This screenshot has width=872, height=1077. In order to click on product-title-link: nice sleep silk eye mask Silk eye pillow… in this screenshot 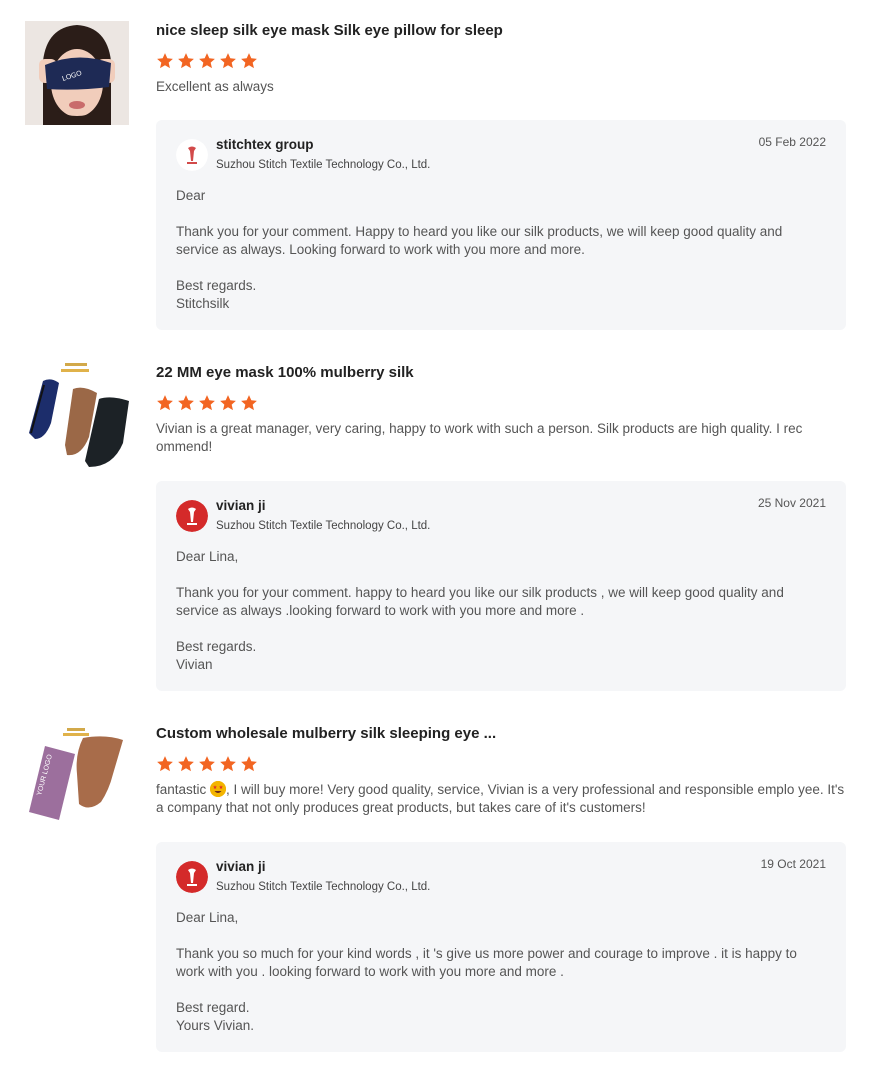, I will do `click(501, 31)`.